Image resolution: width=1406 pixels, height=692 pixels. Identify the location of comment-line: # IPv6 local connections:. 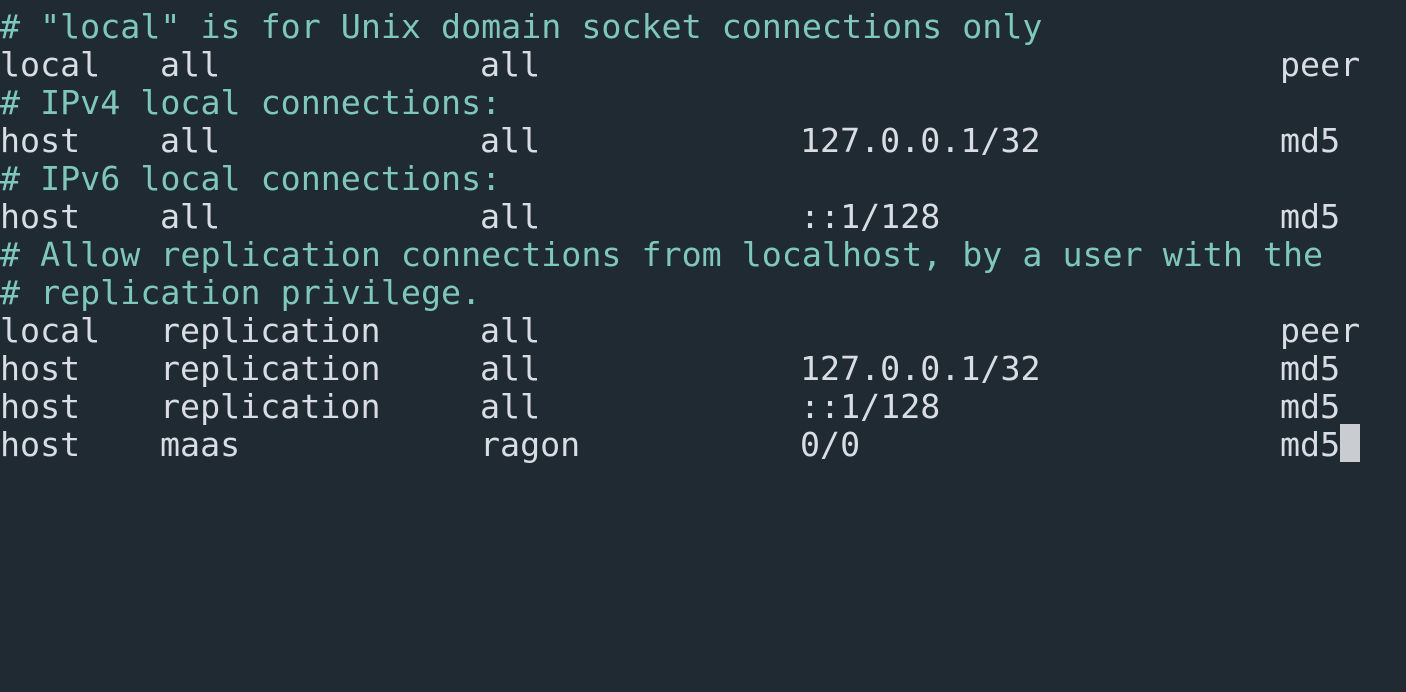
(251, 178).